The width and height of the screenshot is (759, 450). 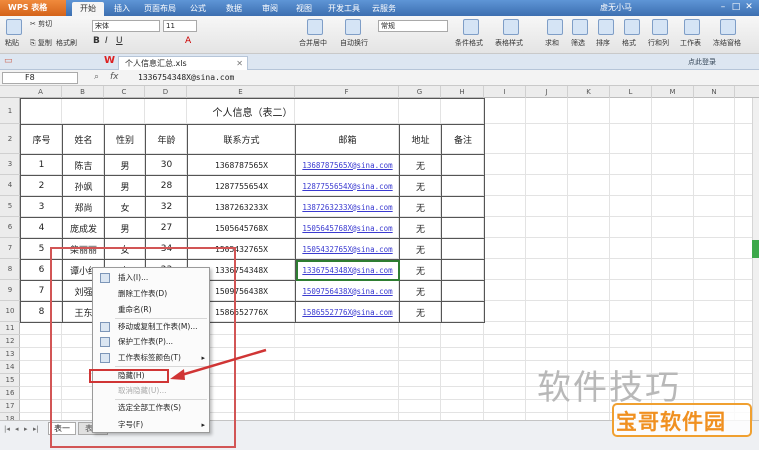 What do you see at coordinates (41, 228) in the screenshot?
I see `table-cell: 4` at bounding box center [41, 228].